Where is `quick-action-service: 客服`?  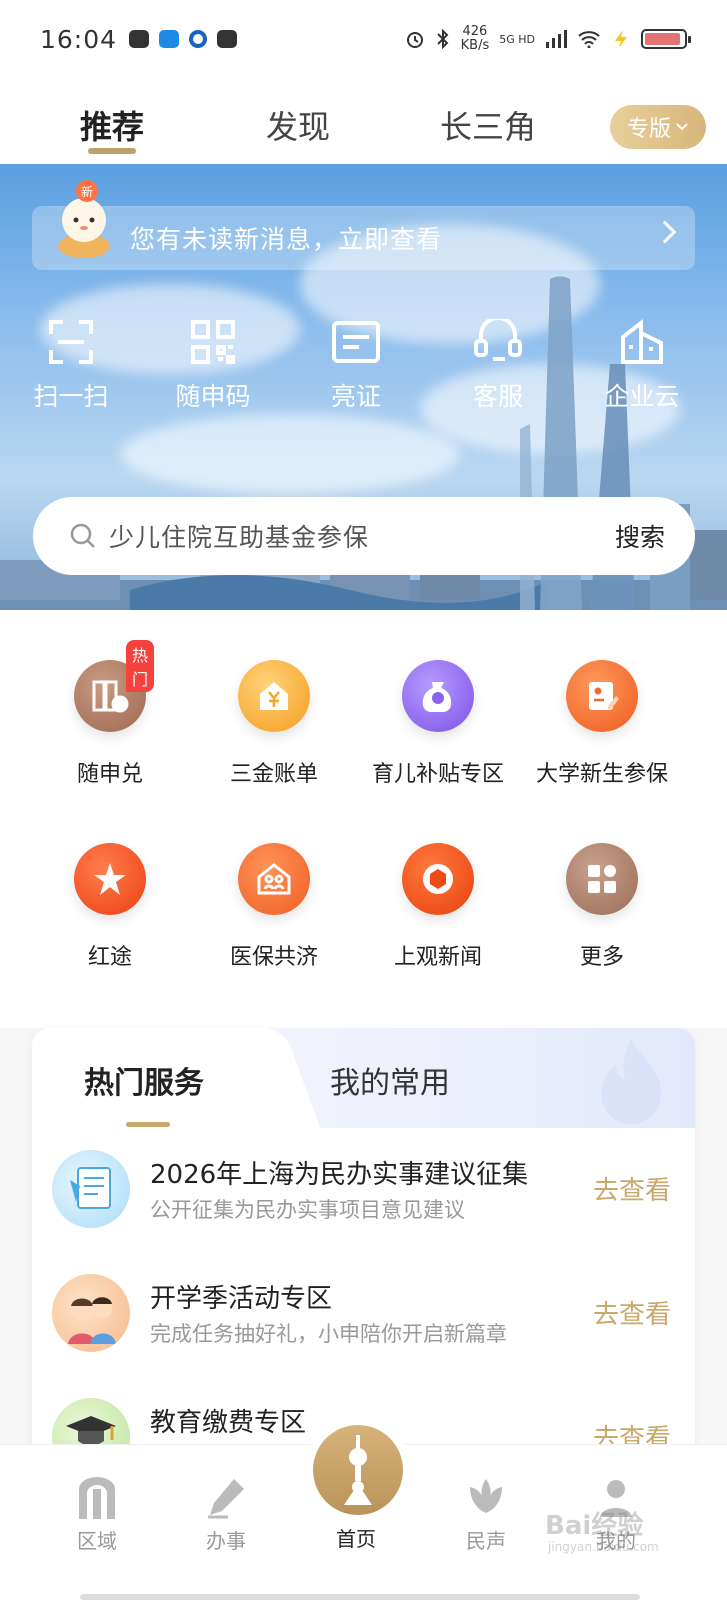 quick-action-service: 客服 is located at coordinates (498, 366).